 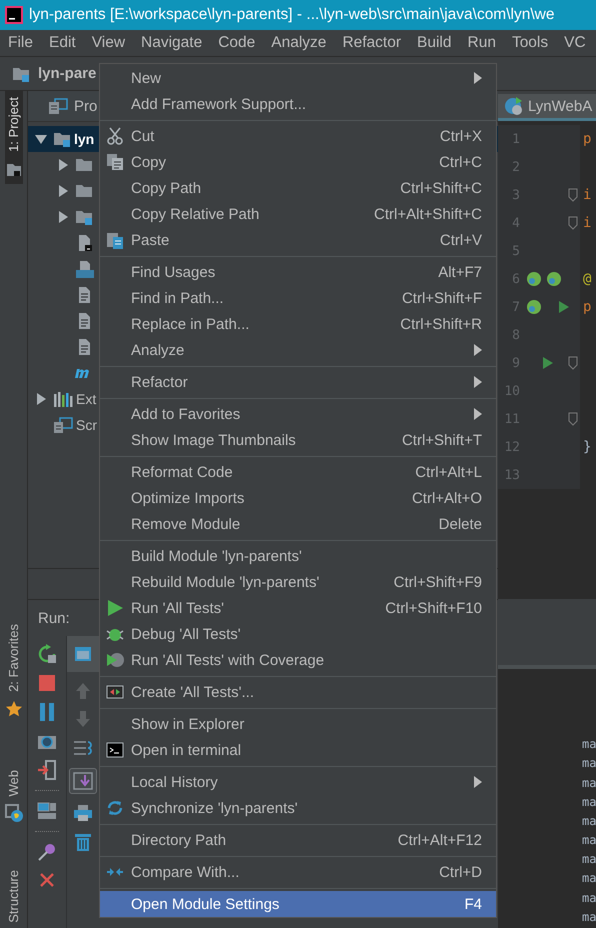 What do you see at coordinates (433, 608) in the screenshot?
I see `shortcut-label: Ctrl+Shift+F10` at bounding box center [433, 608].